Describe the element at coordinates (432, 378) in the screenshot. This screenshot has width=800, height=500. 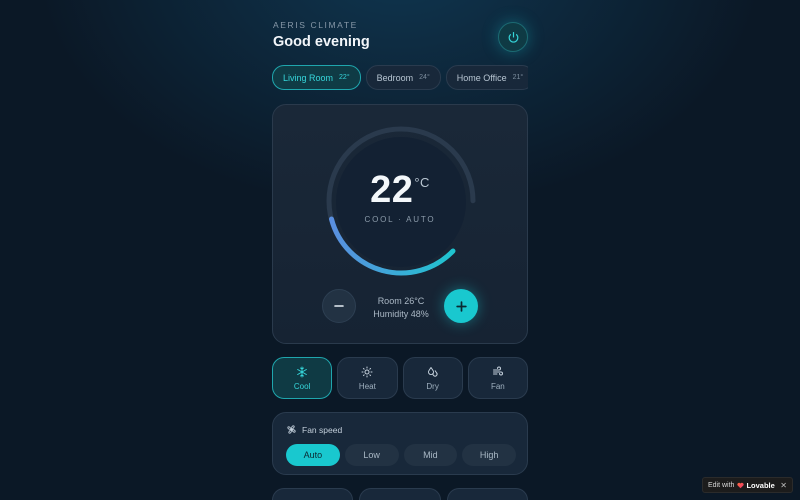
I see `mode-button-dry: Dry` at that location.